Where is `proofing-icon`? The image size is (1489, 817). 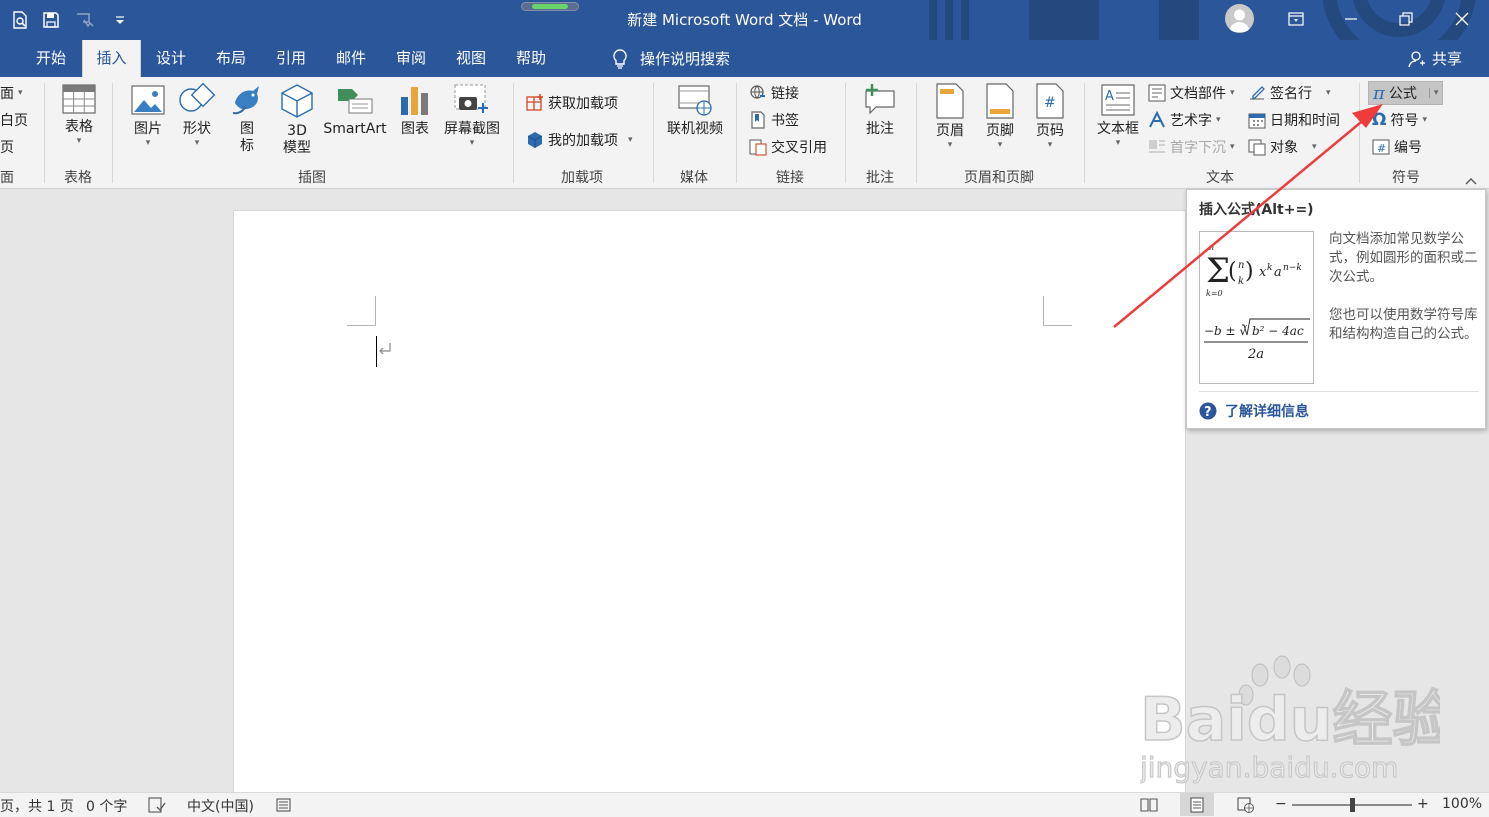
proofing-icon is located at coordinates (157, 807).